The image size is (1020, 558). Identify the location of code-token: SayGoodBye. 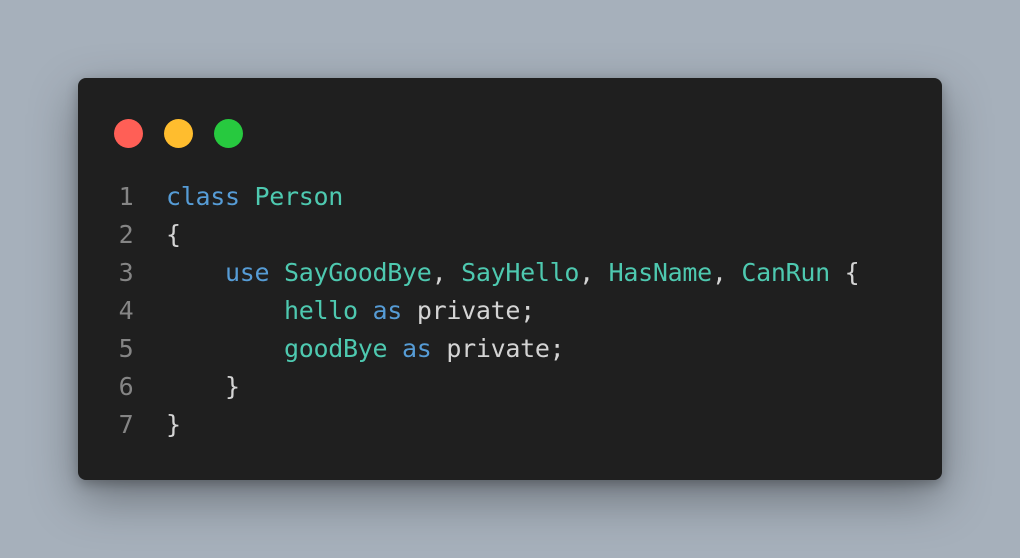
(358, 272).